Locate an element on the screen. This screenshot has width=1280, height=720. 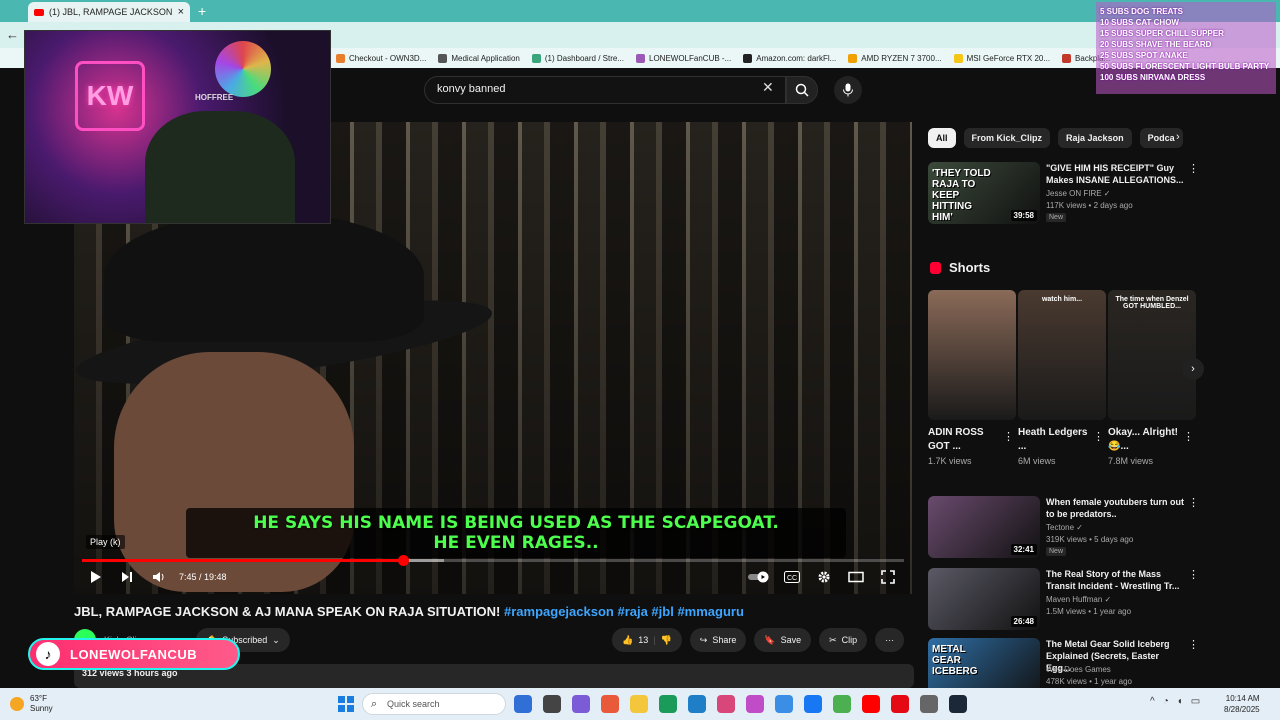
recommended-channel: Wes Does Games is located at coordinates (1078, 669).